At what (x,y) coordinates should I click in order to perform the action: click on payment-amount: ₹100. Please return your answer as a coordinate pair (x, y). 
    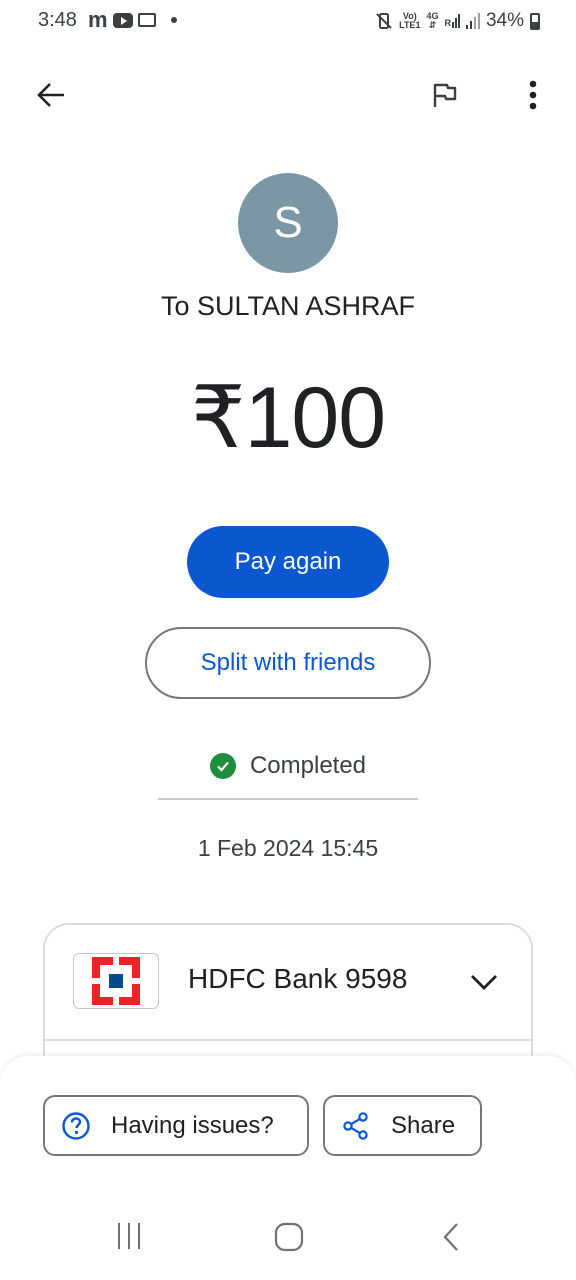
    Looking at the image, I should click on (288, 418).